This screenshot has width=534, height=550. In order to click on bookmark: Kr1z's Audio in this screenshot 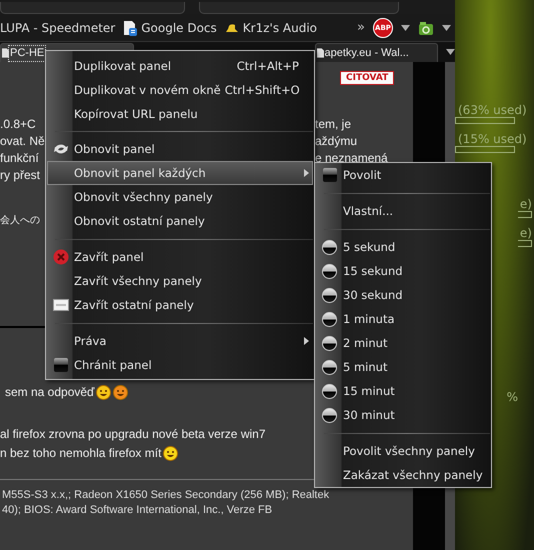, I will do `click(270, 27)`.